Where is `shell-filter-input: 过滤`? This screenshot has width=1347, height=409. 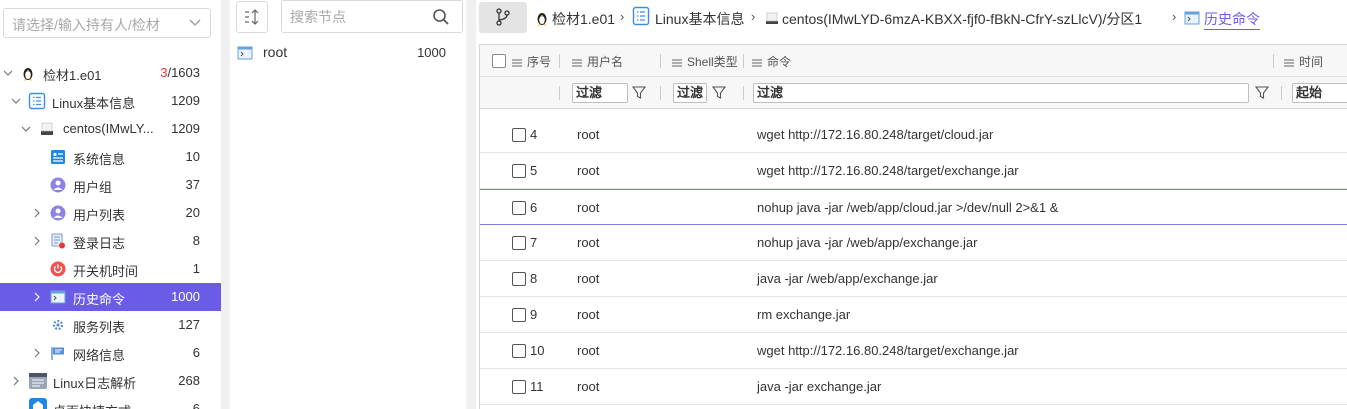
shell-filter-input: 过滤 is located at coordinates (690, 93).